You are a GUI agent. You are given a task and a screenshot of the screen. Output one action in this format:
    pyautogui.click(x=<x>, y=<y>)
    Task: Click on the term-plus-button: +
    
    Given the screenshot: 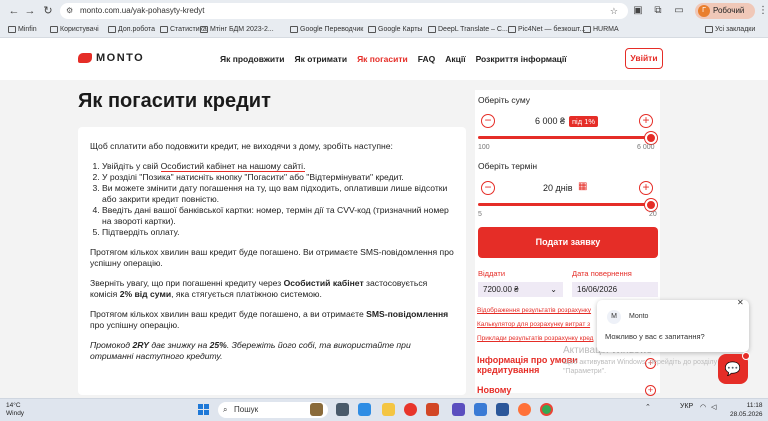 What is the action you would take?
    pyautogui.click(x=646, y=188)
    